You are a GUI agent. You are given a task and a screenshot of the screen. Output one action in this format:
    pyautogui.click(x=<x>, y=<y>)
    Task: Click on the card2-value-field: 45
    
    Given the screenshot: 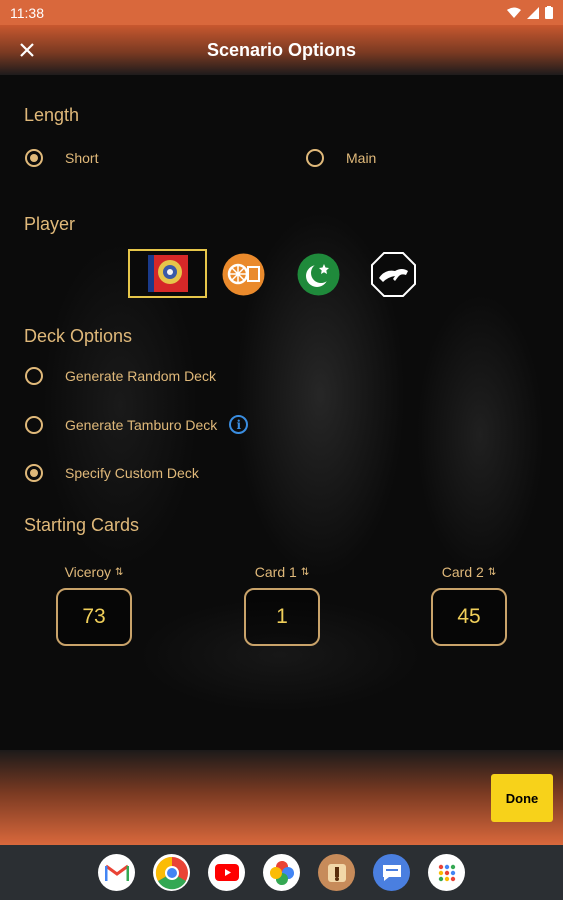 What is the action you would take?
    pyautogui.click(x=469, y=617)
    